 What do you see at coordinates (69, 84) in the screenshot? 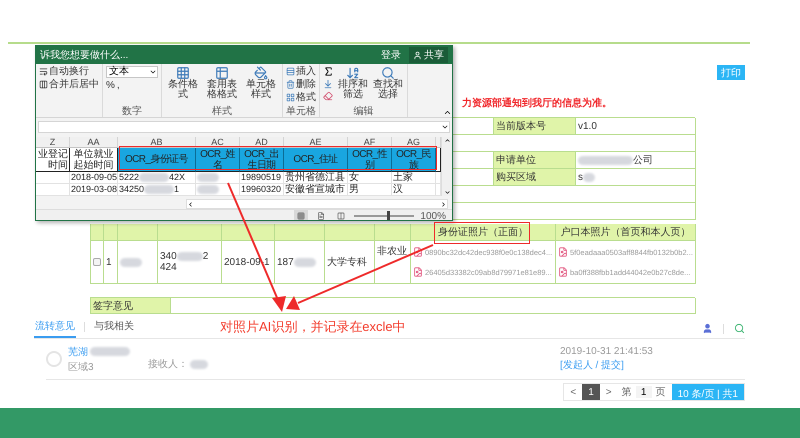
I see `ribbon-button: 合并后居中` at bounding box center [69, 84].